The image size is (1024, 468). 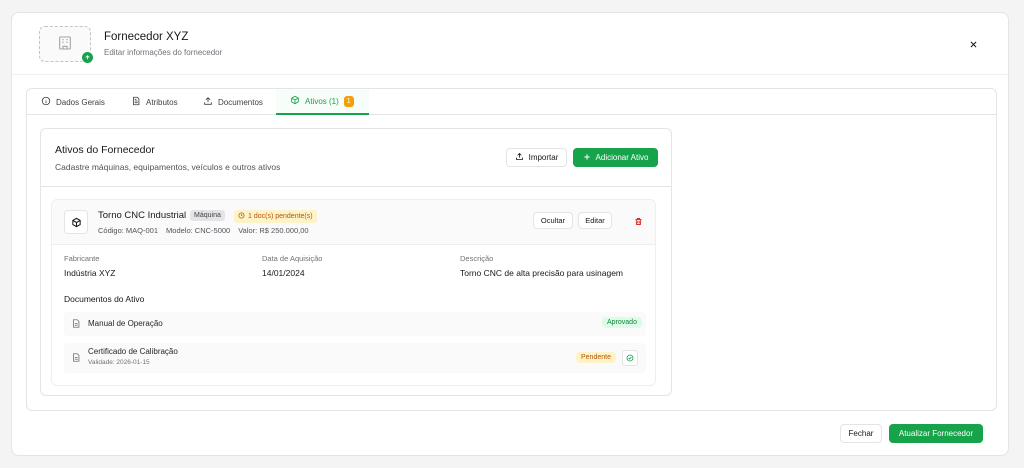 I want to click on field-label-description: Descrição, so click(x=477, y=258).